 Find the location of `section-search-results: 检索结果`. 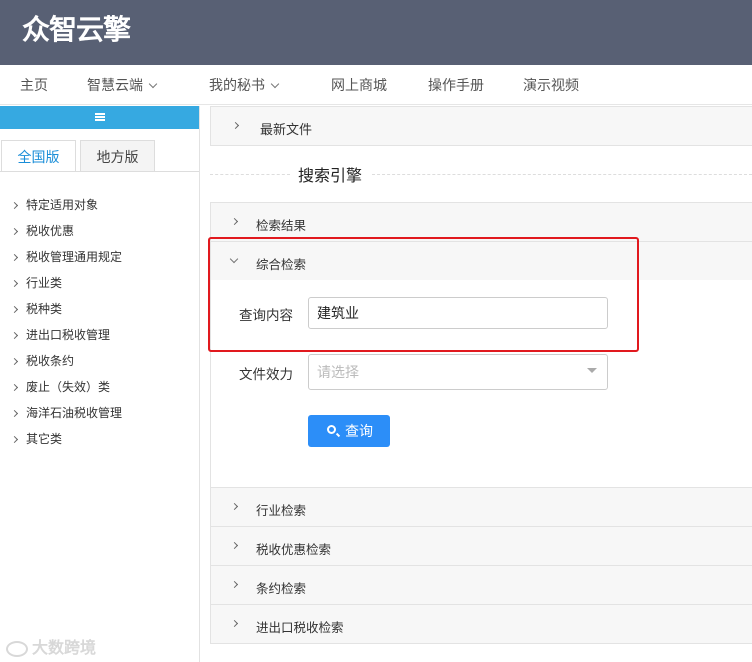

section-search-results: 检索结果 is located at coordinates (481, 222).